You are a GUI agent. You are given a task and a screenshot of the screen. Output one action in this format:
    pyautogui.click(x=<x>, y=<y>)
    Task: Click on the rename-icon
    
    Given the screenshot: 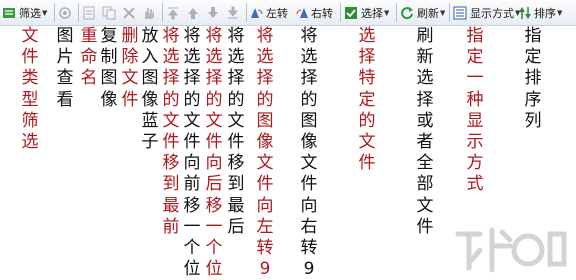 What is the action you would take?
    pyautogui.click(x=89, y=12)
    